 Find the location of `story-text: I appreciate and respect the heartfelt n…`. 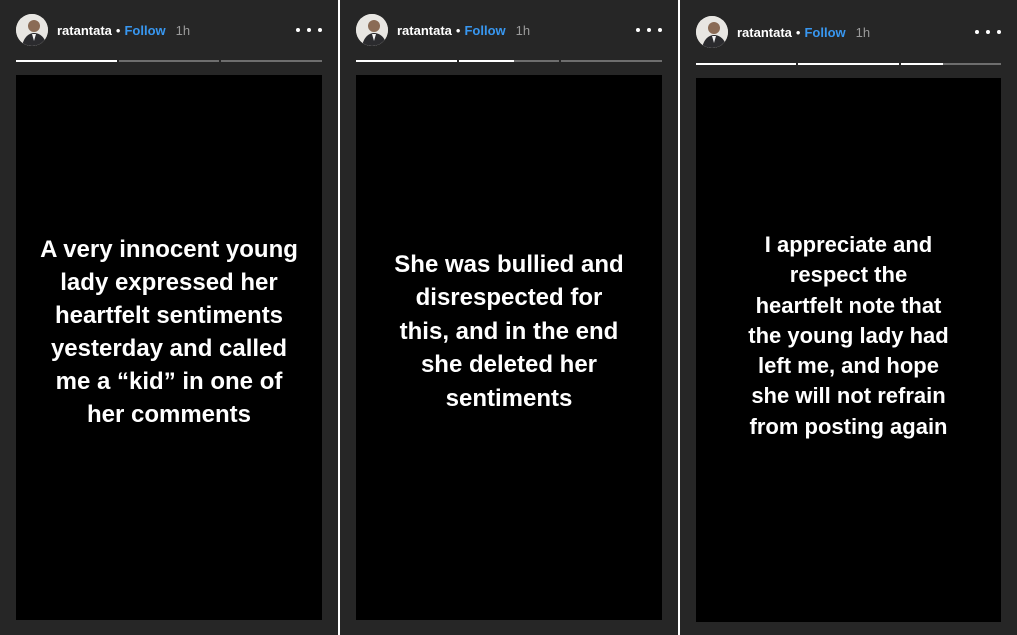

story-text: I appreciate and respect the heartfelt n… is located at coordinates (848, 335).